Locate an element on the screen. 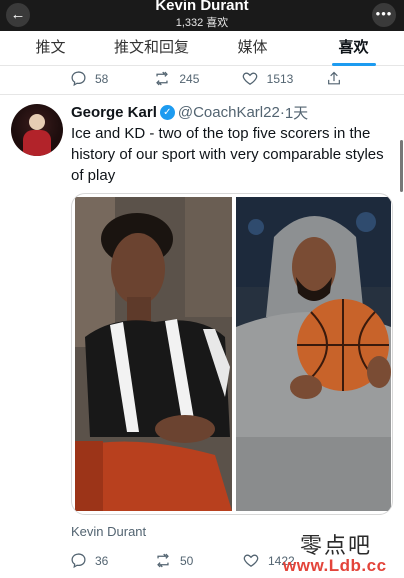 The height and width of the screenshot is (578, 404). author-avatar is located at coordinates (37, 130).